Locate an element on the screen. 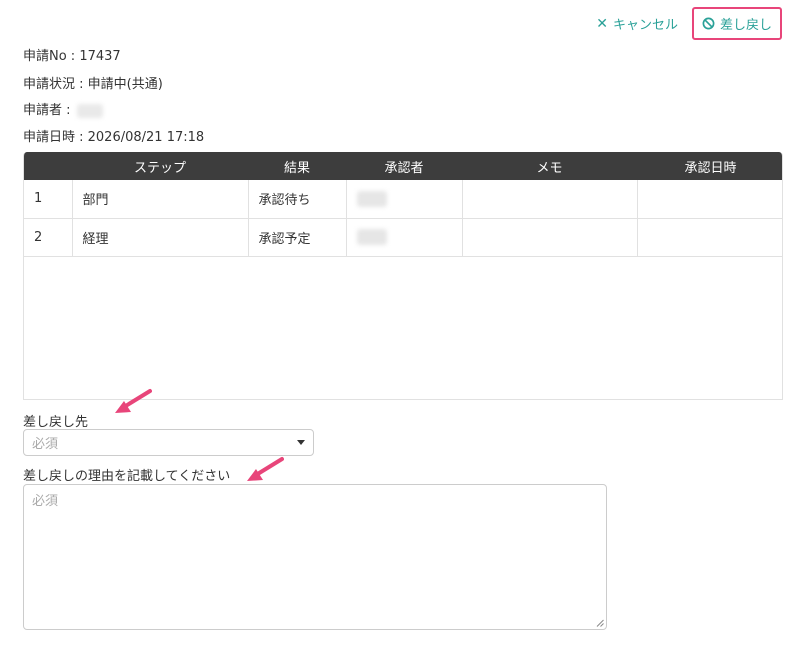 This screenshot has height=645, width=800. header-approval-date: 承認日時 is located at coordinates (709, 166).